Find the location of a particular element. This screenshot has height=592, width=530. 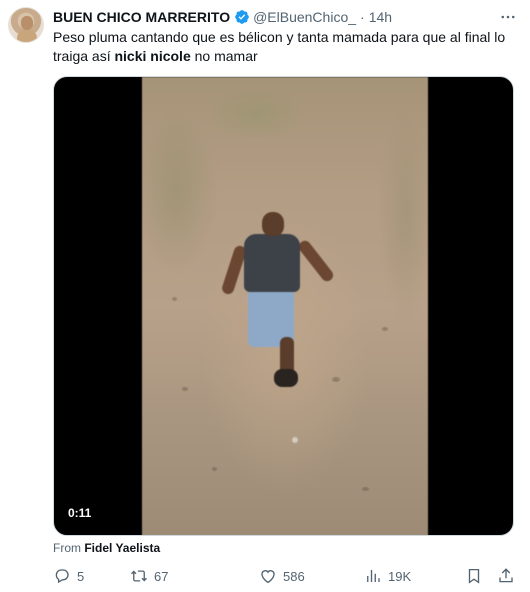

person-head is located at coordinates (273, 224).